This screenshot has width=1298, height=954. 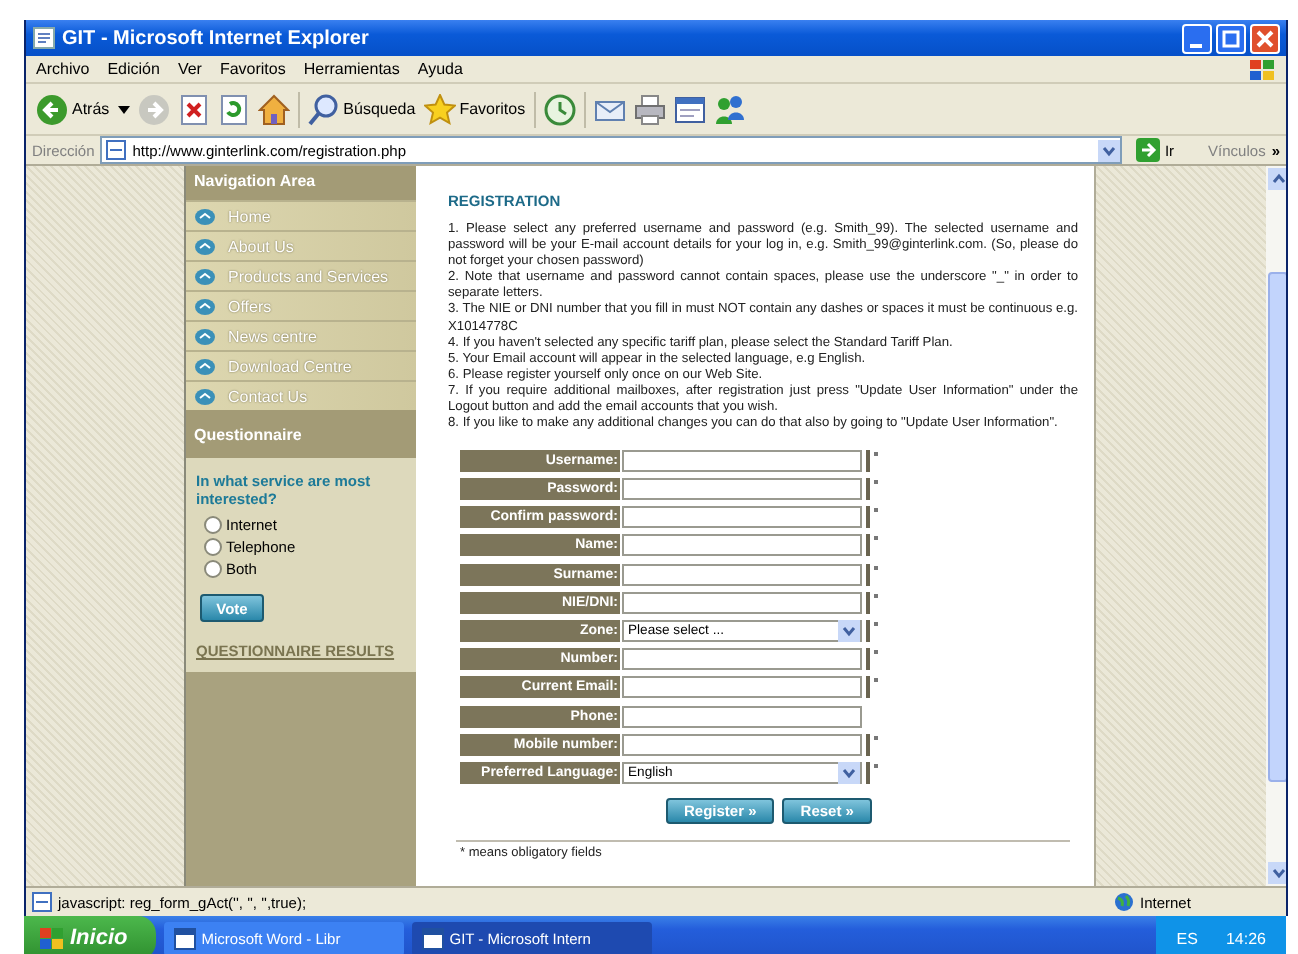 I want to click on people-icon, so click(x=729, y=109).